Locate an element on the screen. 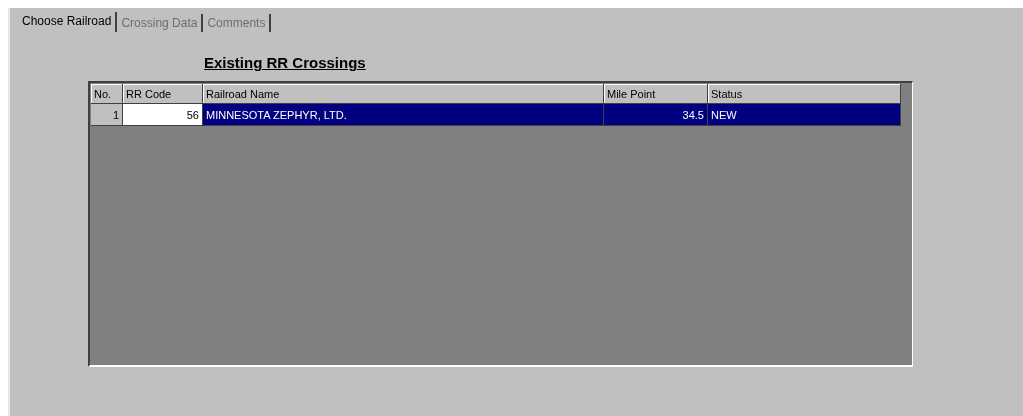 The height and width of the screenshot is (416, 1023). column-header: RR Code is located at coordinates (163, 94).